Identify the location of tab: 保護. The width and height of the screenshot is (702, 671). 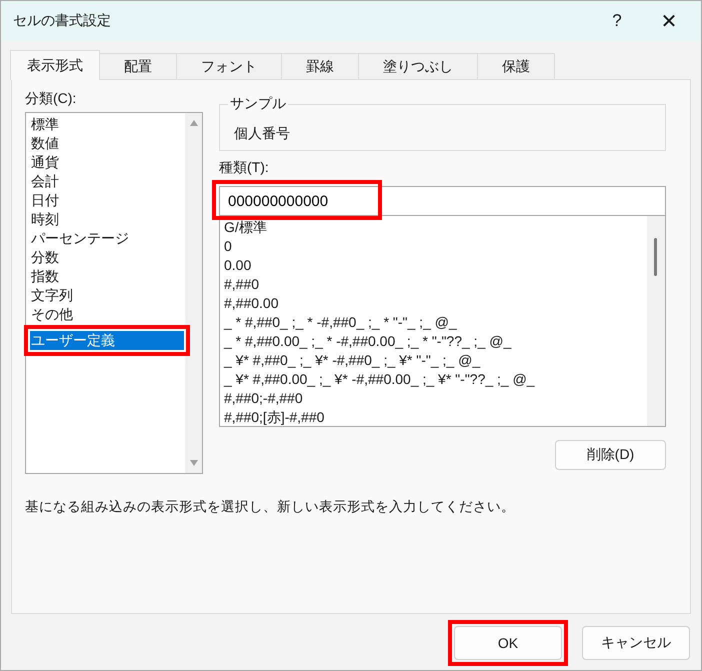
(516, 66).